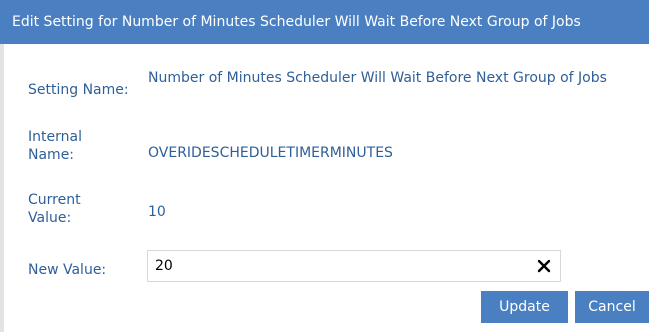 The width and height of the screenshot is (649, 332). I want to click on new-value-input, so click(335, 266).